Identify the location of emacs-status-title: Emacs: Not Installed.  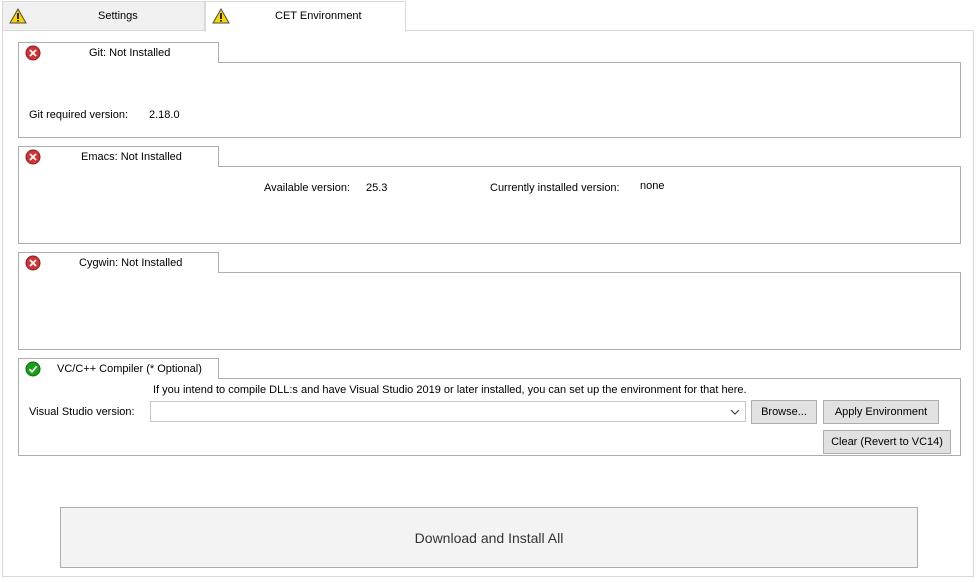
(131, 157).